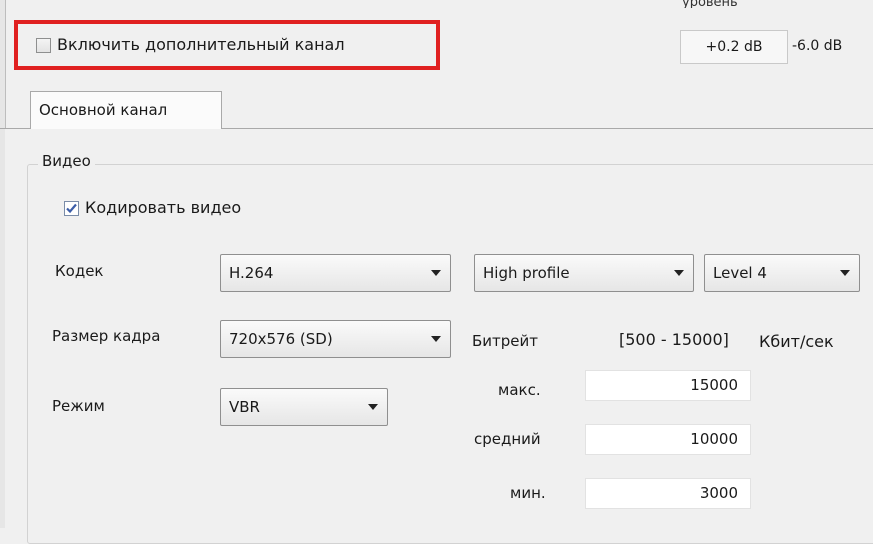  What do you see at coordinates (126, 110) in the screenshot?
I see `tab-main-channel: Основной канал` at bounding box center [126, 110].